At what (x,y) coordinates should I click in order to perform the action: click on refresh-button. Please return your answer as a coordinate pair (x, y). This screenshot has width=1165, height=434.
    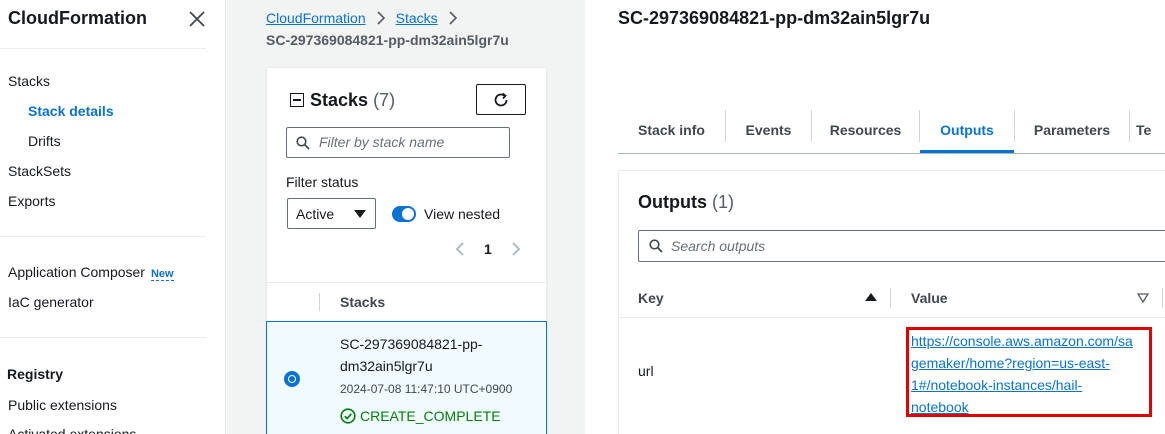
    Looking at the image, I should click on (501, 99).